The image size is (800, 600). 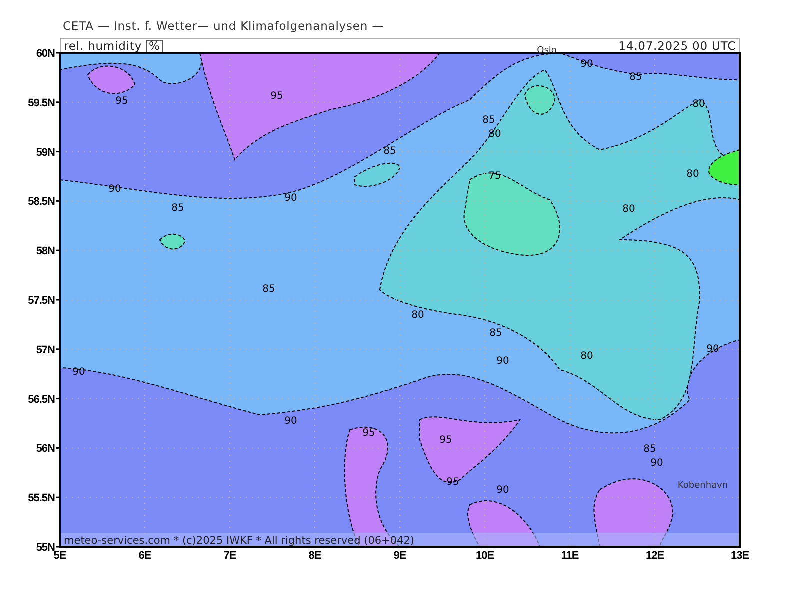 I want to click on longitude-label: 11E, so click(x=570, y=556).